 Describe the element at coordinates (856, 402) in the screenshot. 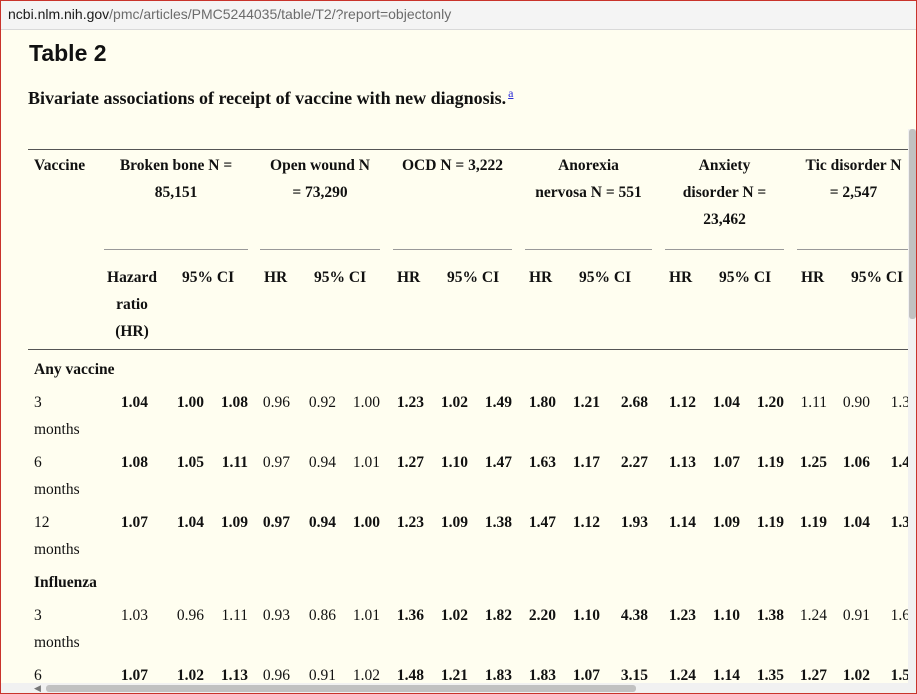

I see `ci-lower-cell: 0.90` at that location.